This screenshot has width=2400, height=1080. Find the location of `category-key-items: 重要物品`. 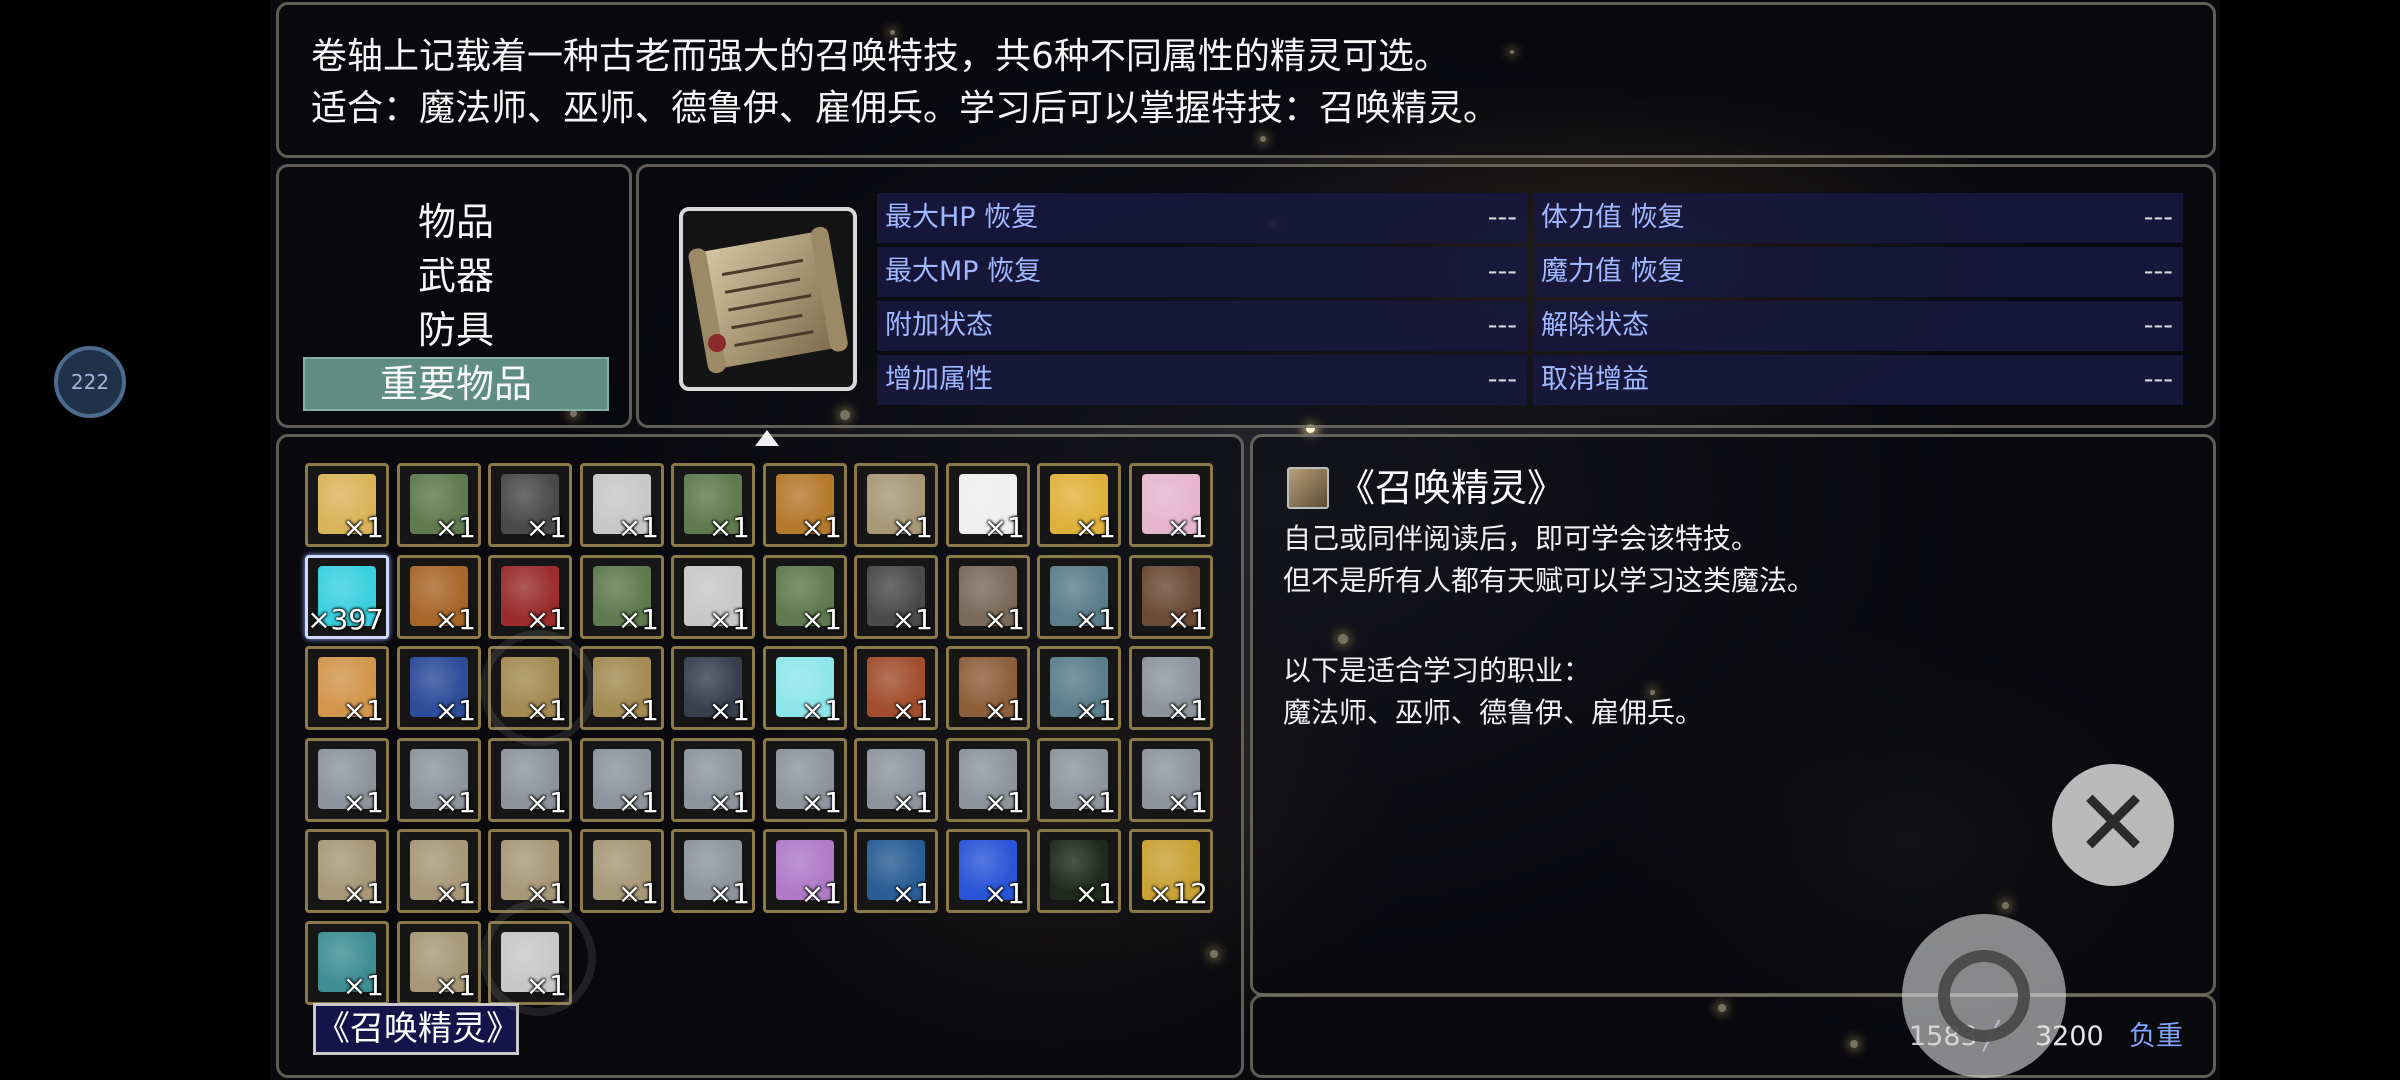

category-key-items: 重要物品 is located at coordinates (456, 384).